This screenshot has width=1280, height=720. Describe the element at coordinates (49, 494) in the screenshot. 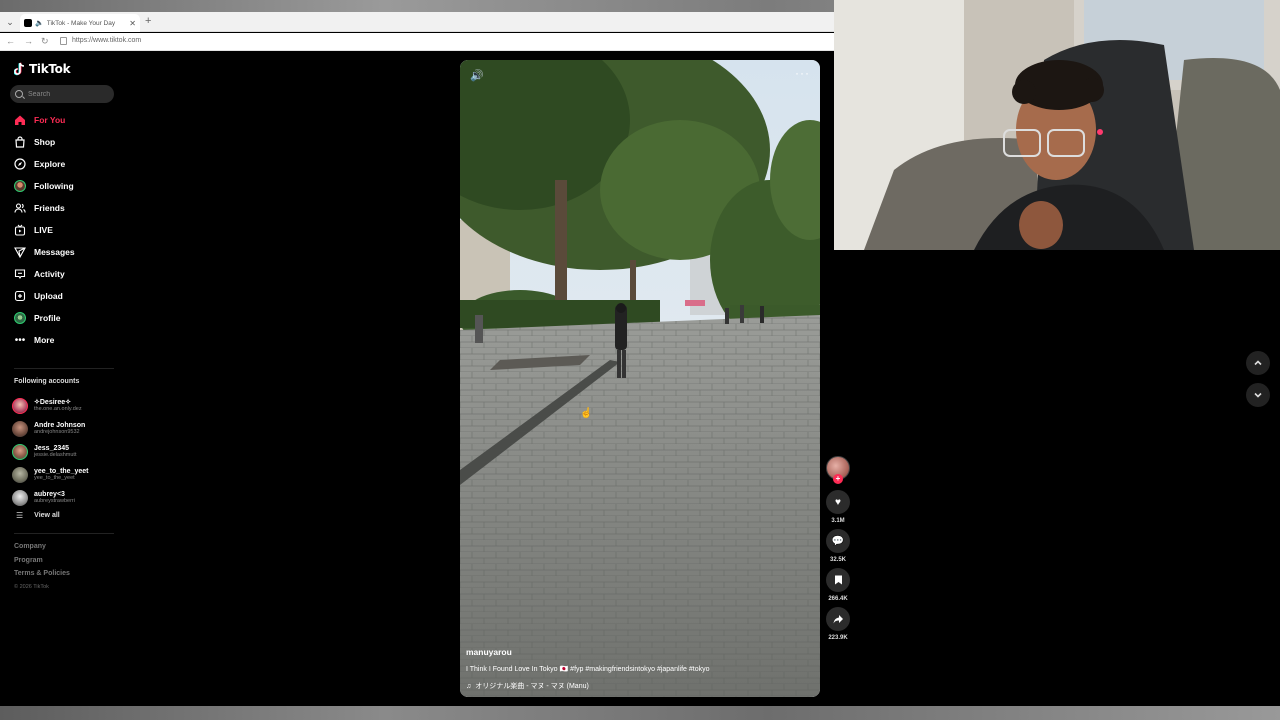

I see `account-name: aubrey<3` at that location.